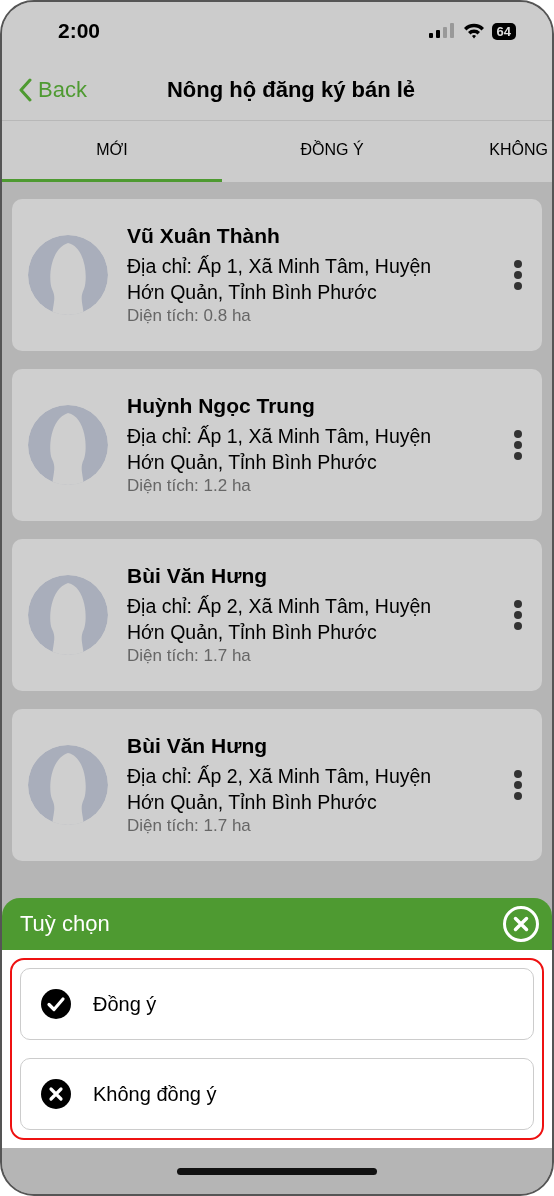 This screenshot has width=554, height=1196. Describe the element at coordinates (277, 1094) in the screenshot. I see `option-button: Không đồng ý` at that location.